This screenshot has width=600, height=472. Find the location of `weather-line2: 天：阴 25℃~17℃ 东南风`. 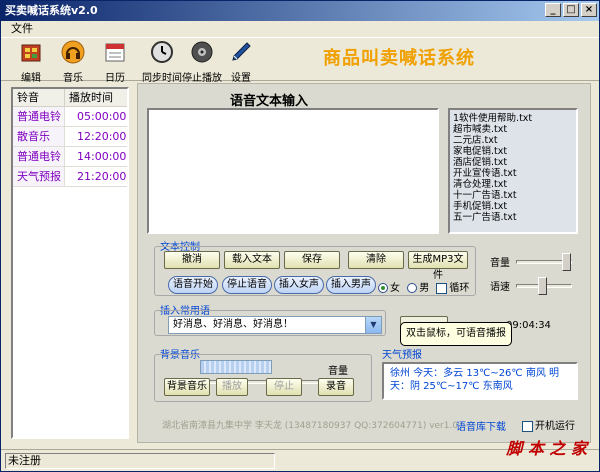

weather-line2: 天：阴 25℃~17℃ 东南风 is located at coordinates (451, 386).